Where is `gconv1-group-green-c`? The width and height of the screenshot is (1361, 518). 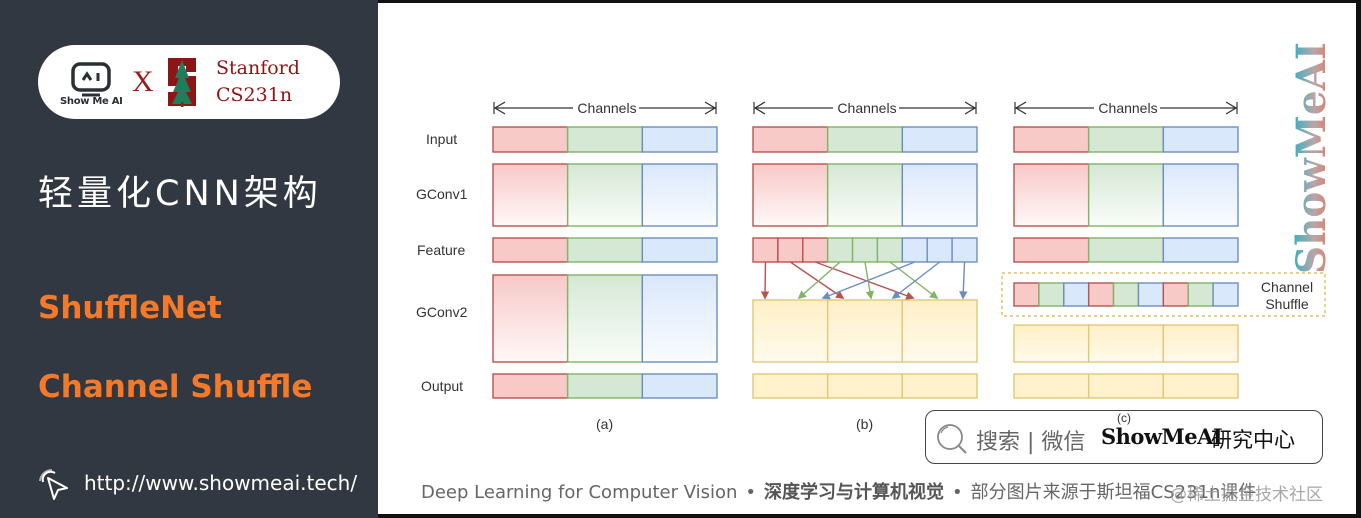 gconv1-group-green-c is located at coordinates (1126, 195).